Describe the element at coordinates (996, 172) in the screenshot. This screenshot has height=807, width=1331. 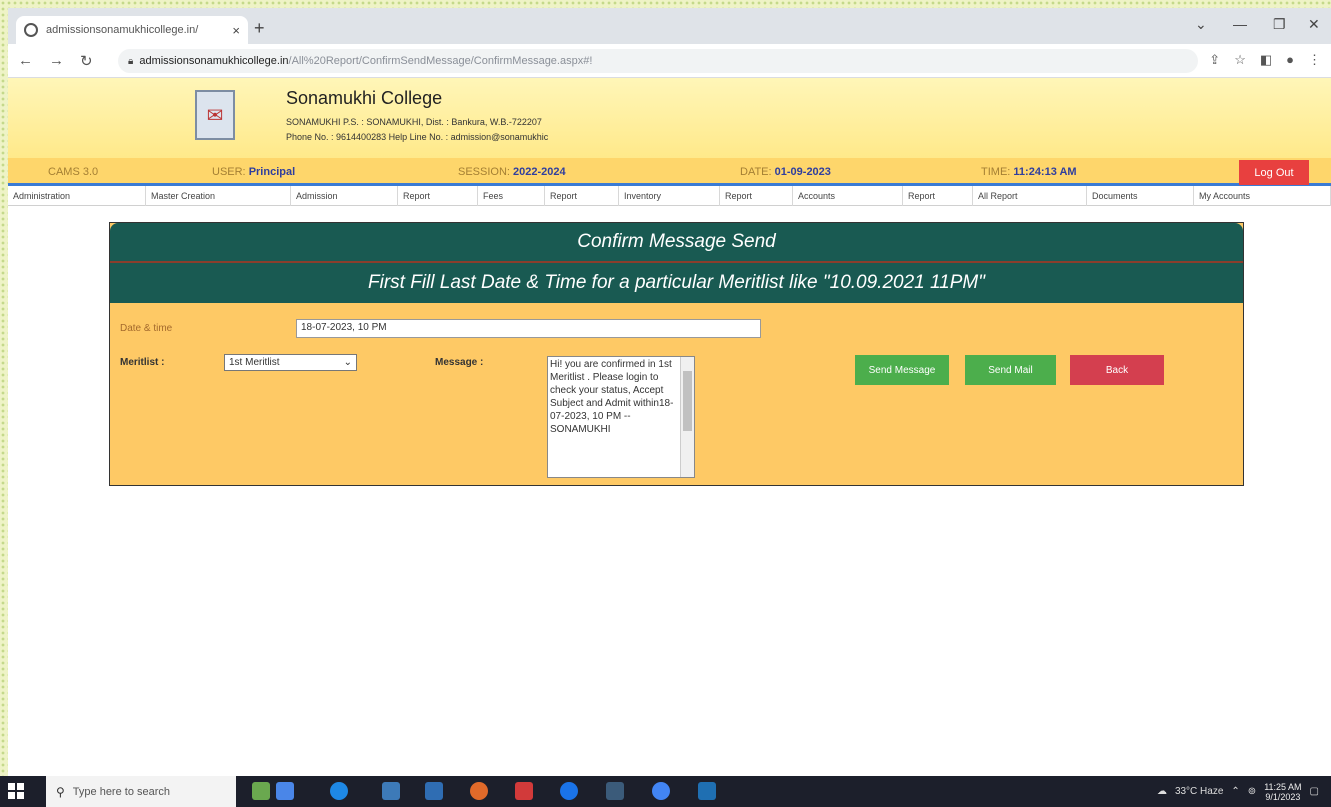
I see `time-label: TIME:` at that location.